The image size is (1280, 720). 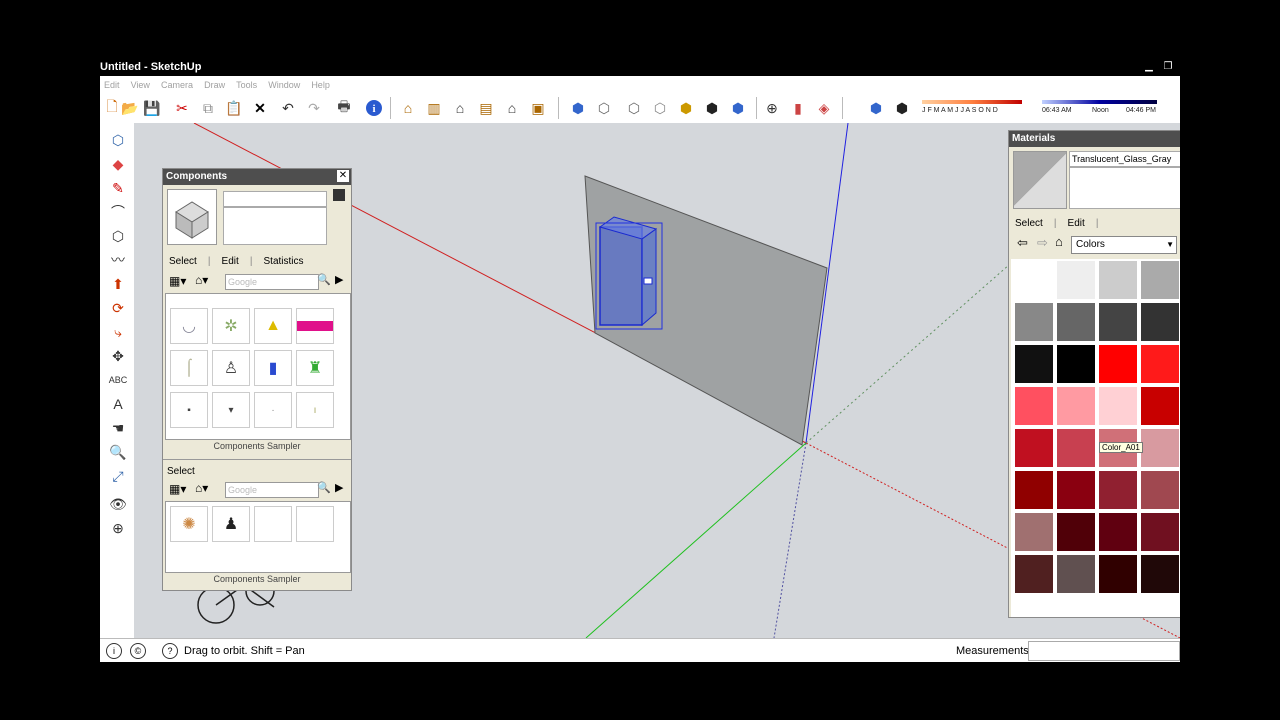 What do you see at coordinates (118, 140) in the screenshot?
I see `select-icon: ⬡` at bounding box center [118, 140].